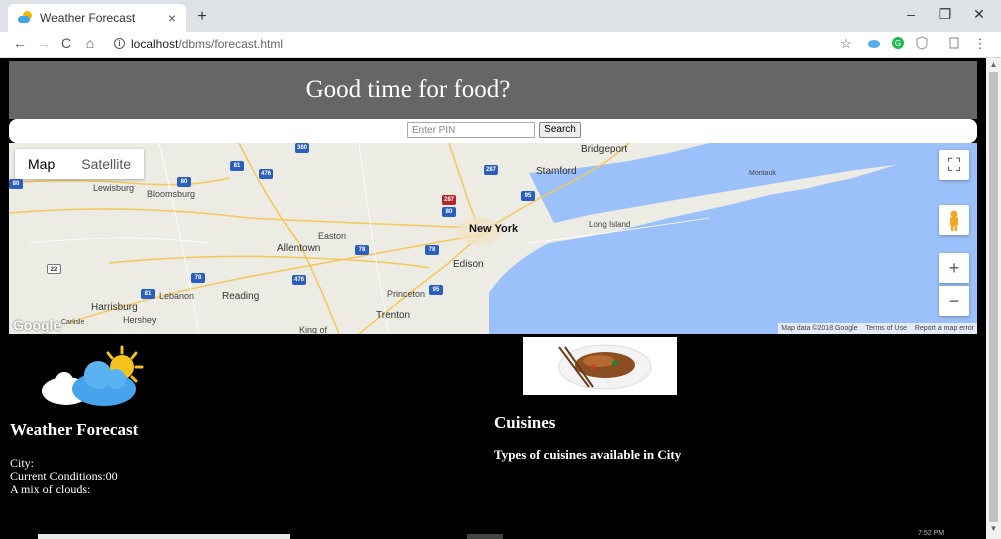 This screenshot has width=1001, height=539. I want to click on menu-icon: ⋮, so click(980, 44).